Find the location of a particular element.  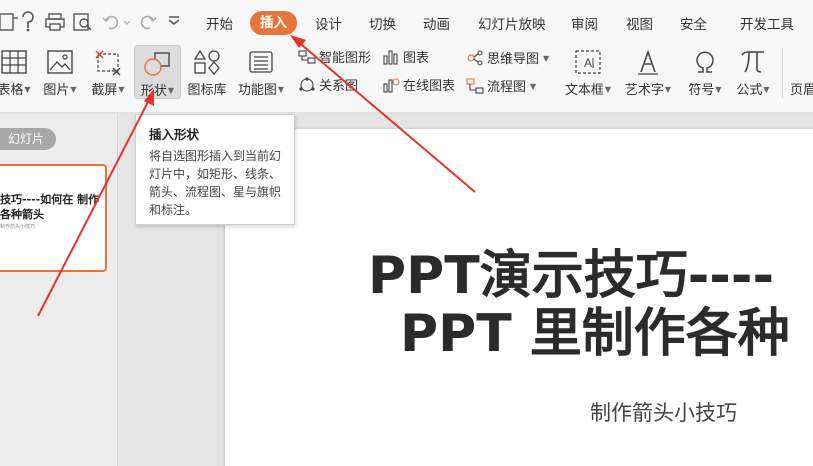

chart-button: 图表 is located at coordinates (405, 59).